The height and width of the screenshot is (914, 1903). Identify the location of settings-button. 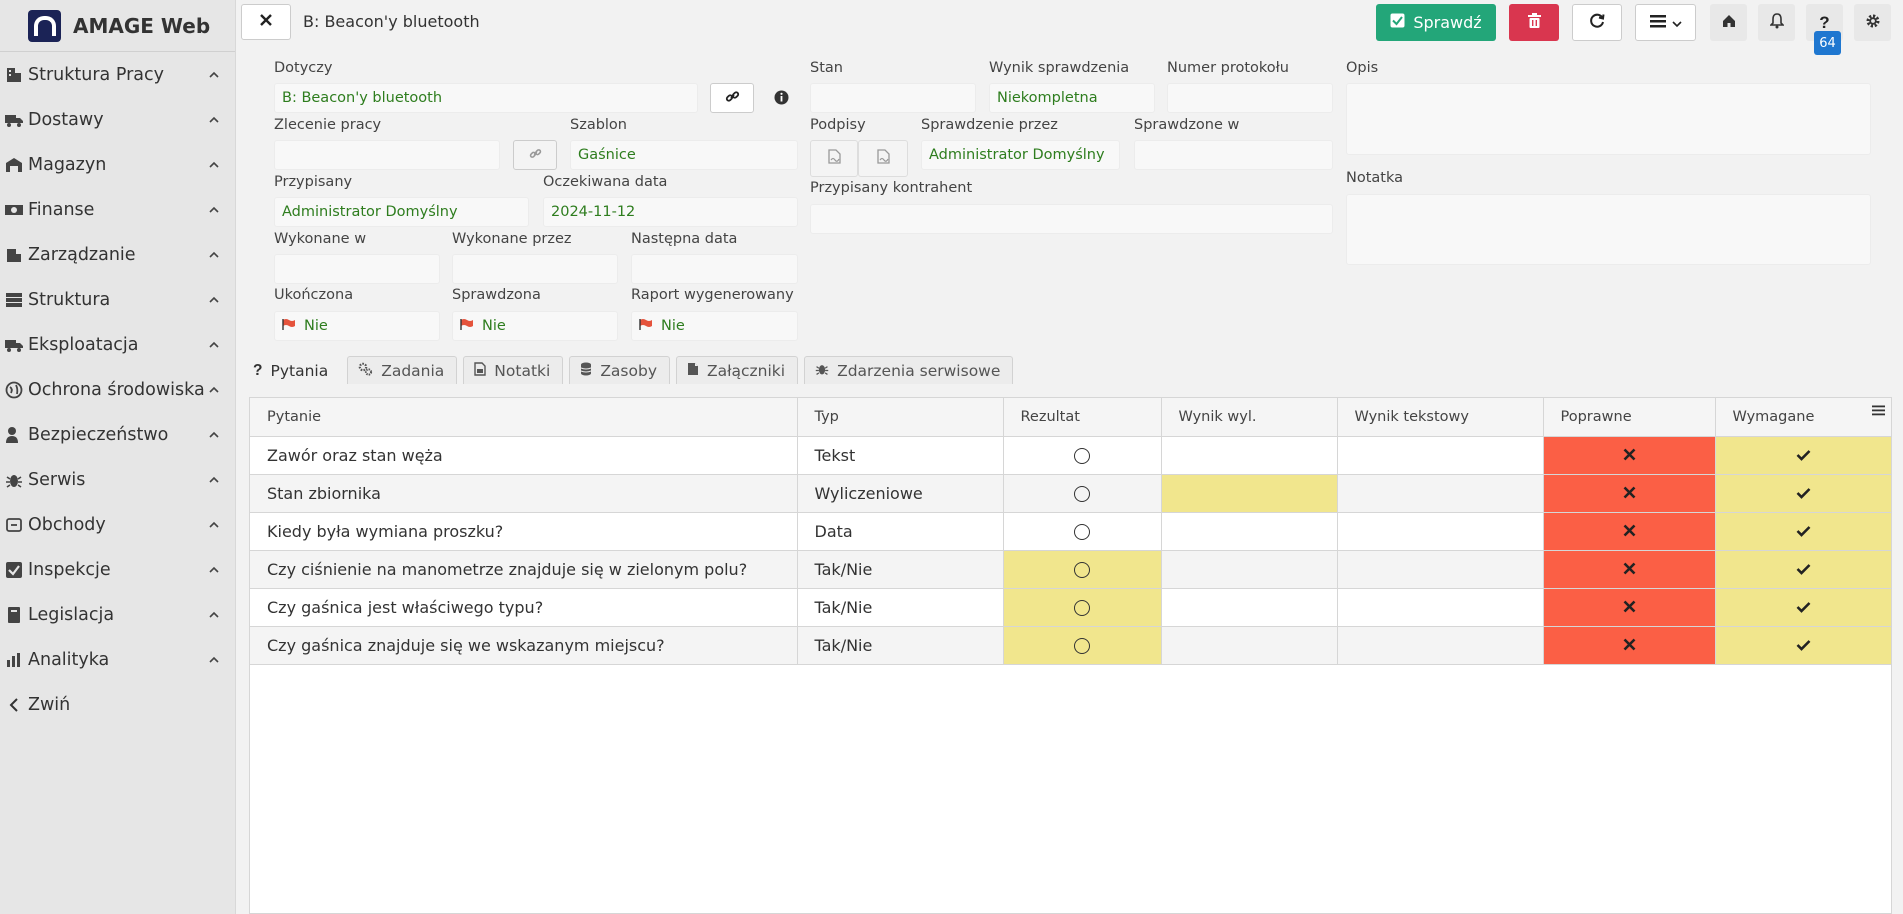
(1872, 22).